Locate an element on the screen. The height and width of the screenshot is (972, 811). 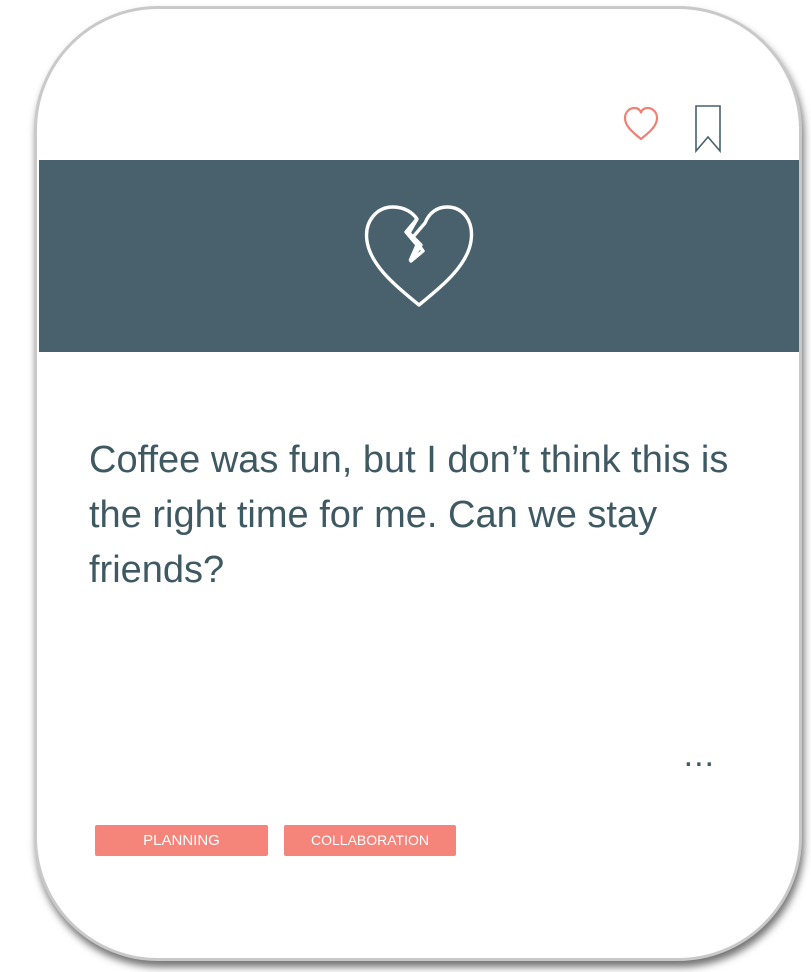
heart-icon is located at coordinates (641, 126).